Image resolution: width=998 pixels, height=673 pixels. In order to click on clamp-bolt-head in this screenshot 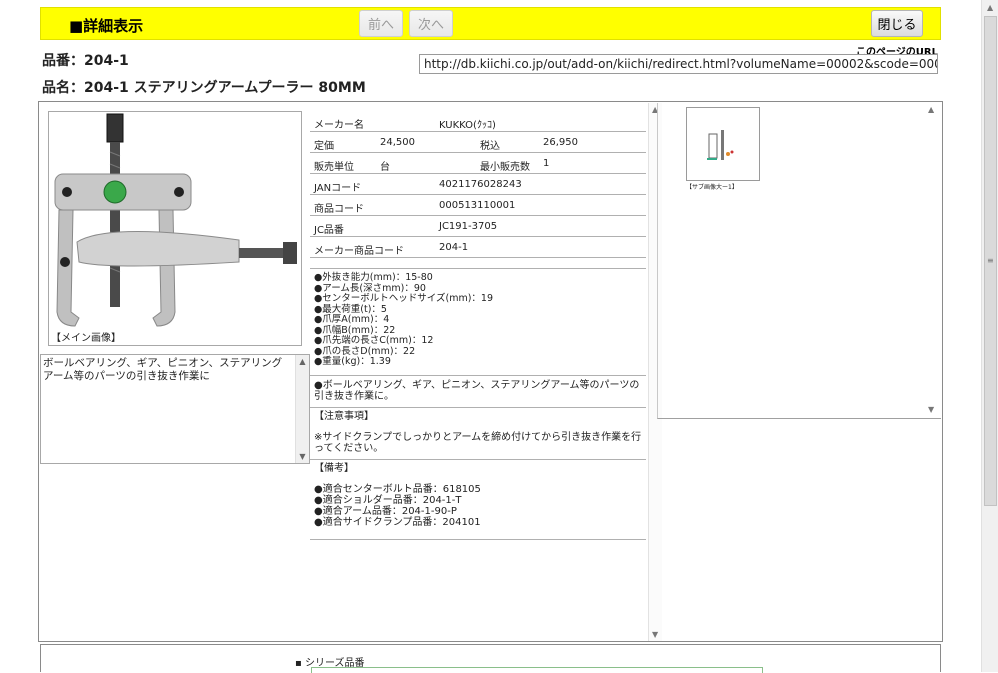, I will do `click(290, 253)`.